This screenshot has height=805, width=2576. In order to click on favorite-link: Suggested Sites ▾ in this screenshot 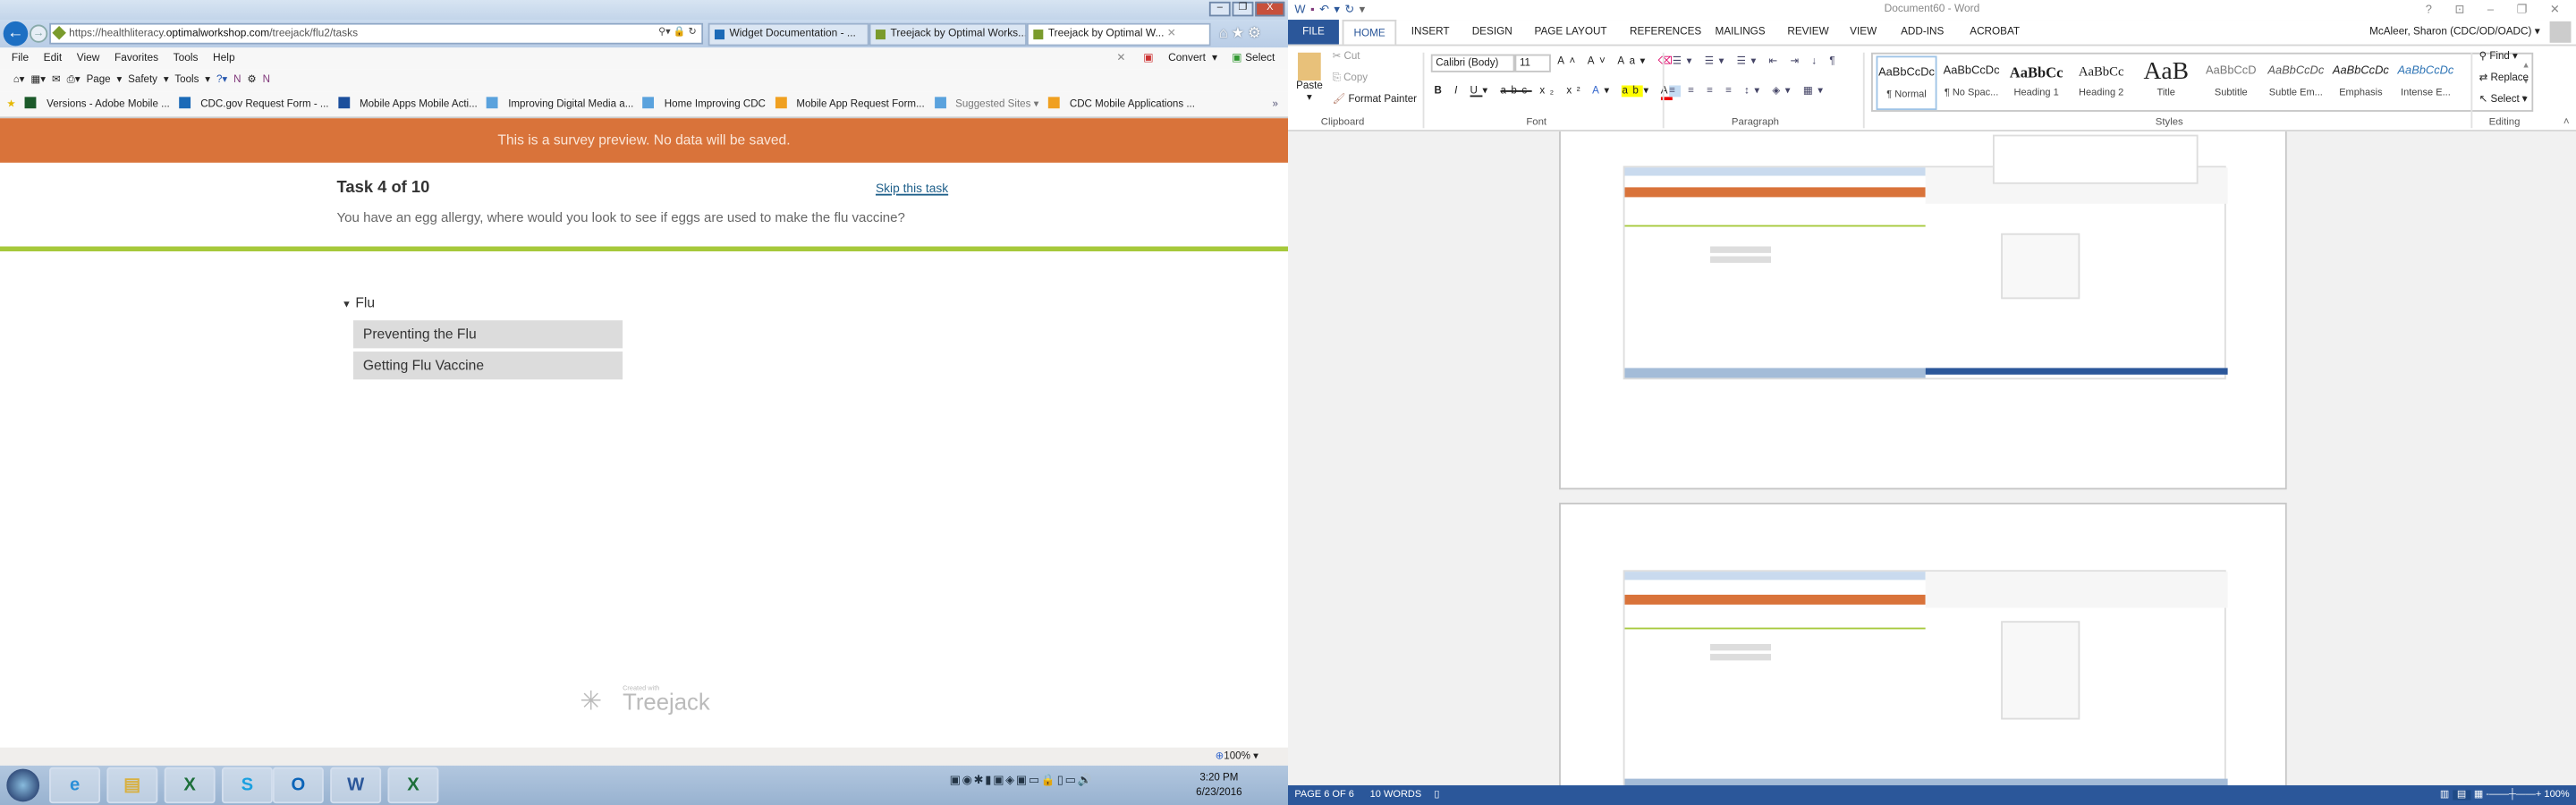, I will do `click(986, 103)`.